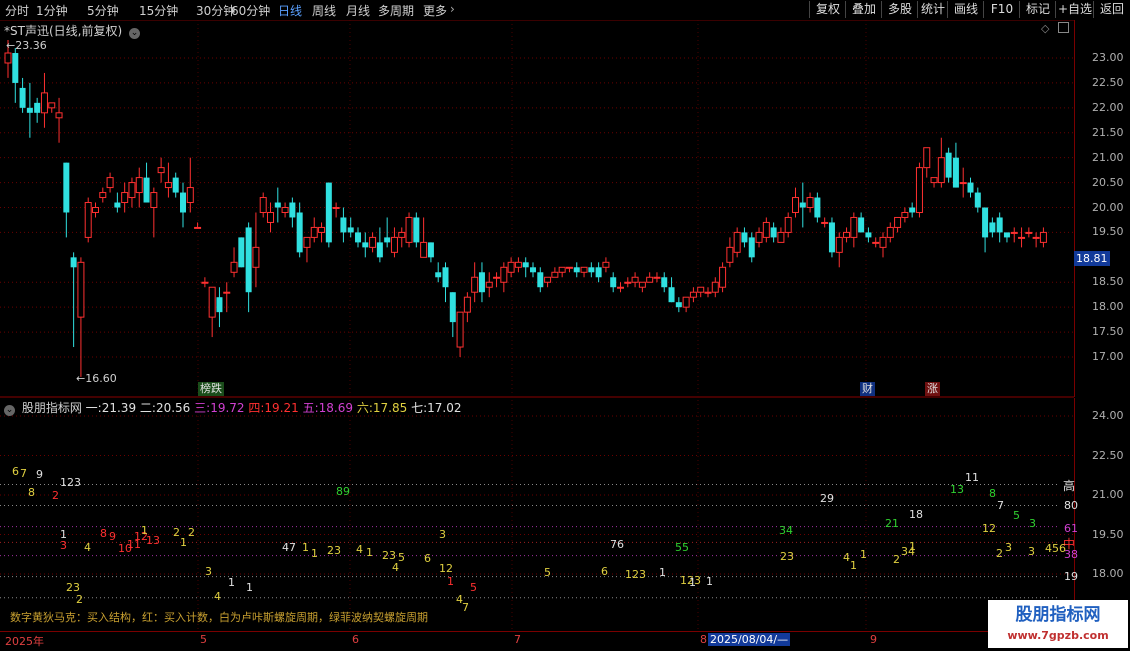 Image resolution: width=1130 pixels, height=651 pixels. Describe the element at coordinates (1108, 415) in the screenshot. I see `indicator-axis-label: 24.00` at that location.